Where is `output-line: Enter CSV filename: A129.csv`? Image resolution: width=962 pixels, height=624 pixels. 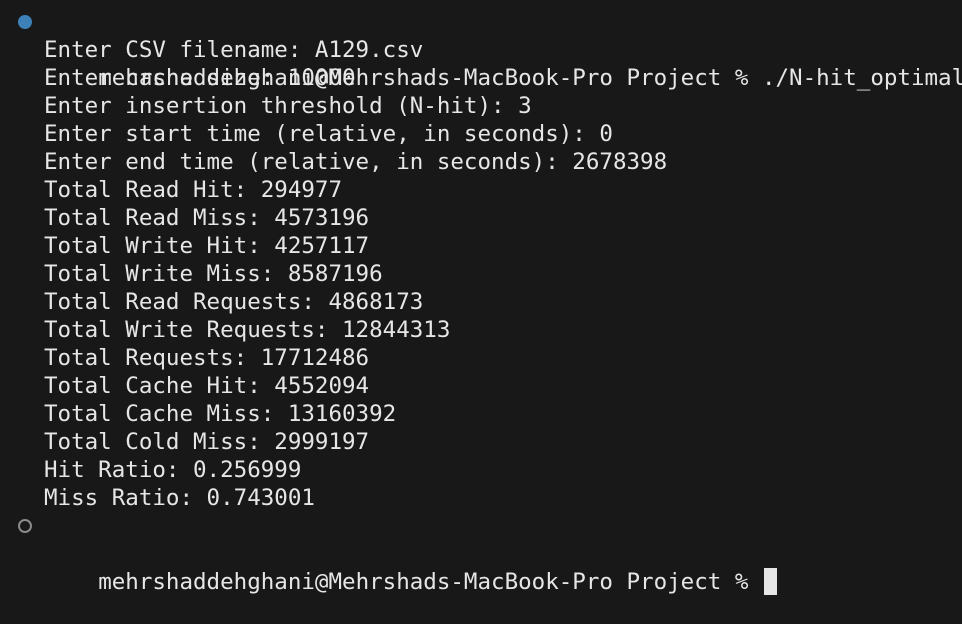
output-line: Enter CSV filename: A129.csv is located at coordinates (481, 50).